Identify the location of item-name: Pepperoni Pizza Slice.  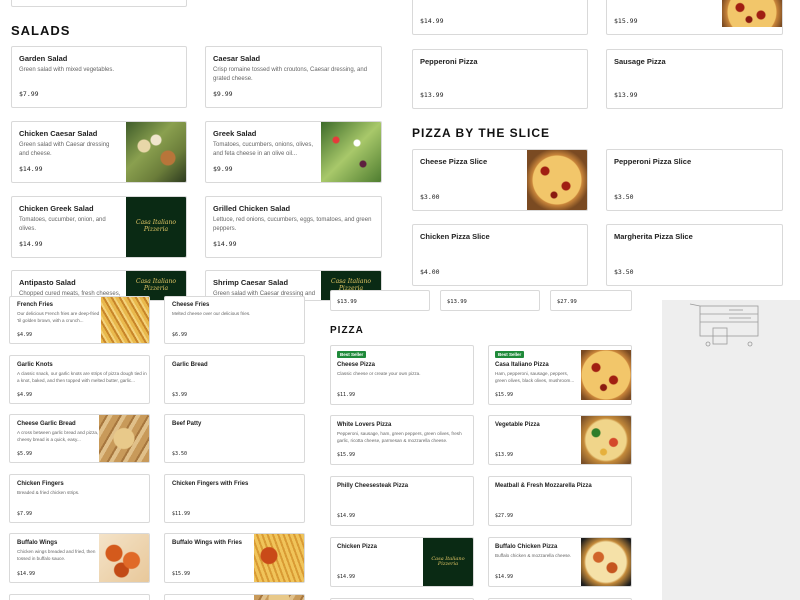
(653, 161).